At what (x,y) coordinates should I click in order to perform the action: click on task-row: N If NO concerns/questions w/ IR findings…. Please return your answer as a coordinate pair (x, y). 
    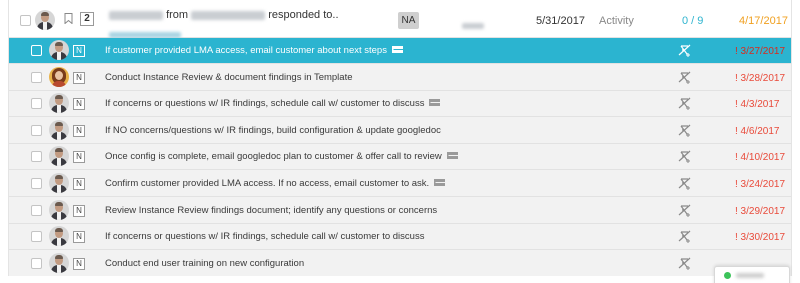
    Looking at the image, I should click on (400, 130).